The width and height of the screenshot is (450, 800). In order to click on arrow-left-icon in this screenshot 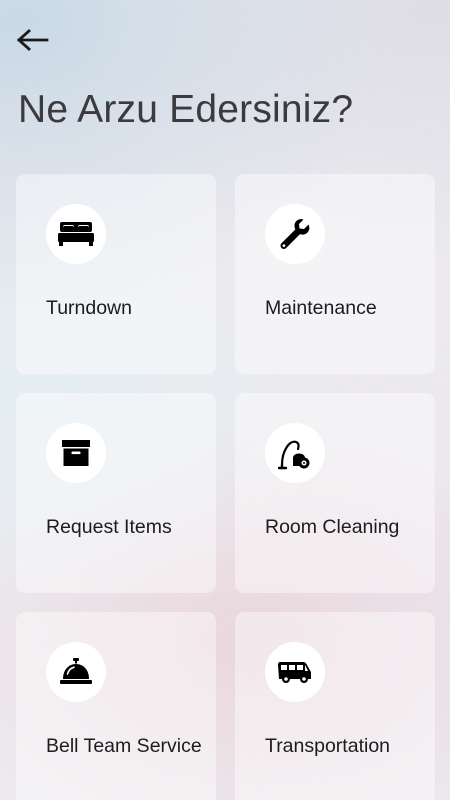, I will do `click(33, 40)`.